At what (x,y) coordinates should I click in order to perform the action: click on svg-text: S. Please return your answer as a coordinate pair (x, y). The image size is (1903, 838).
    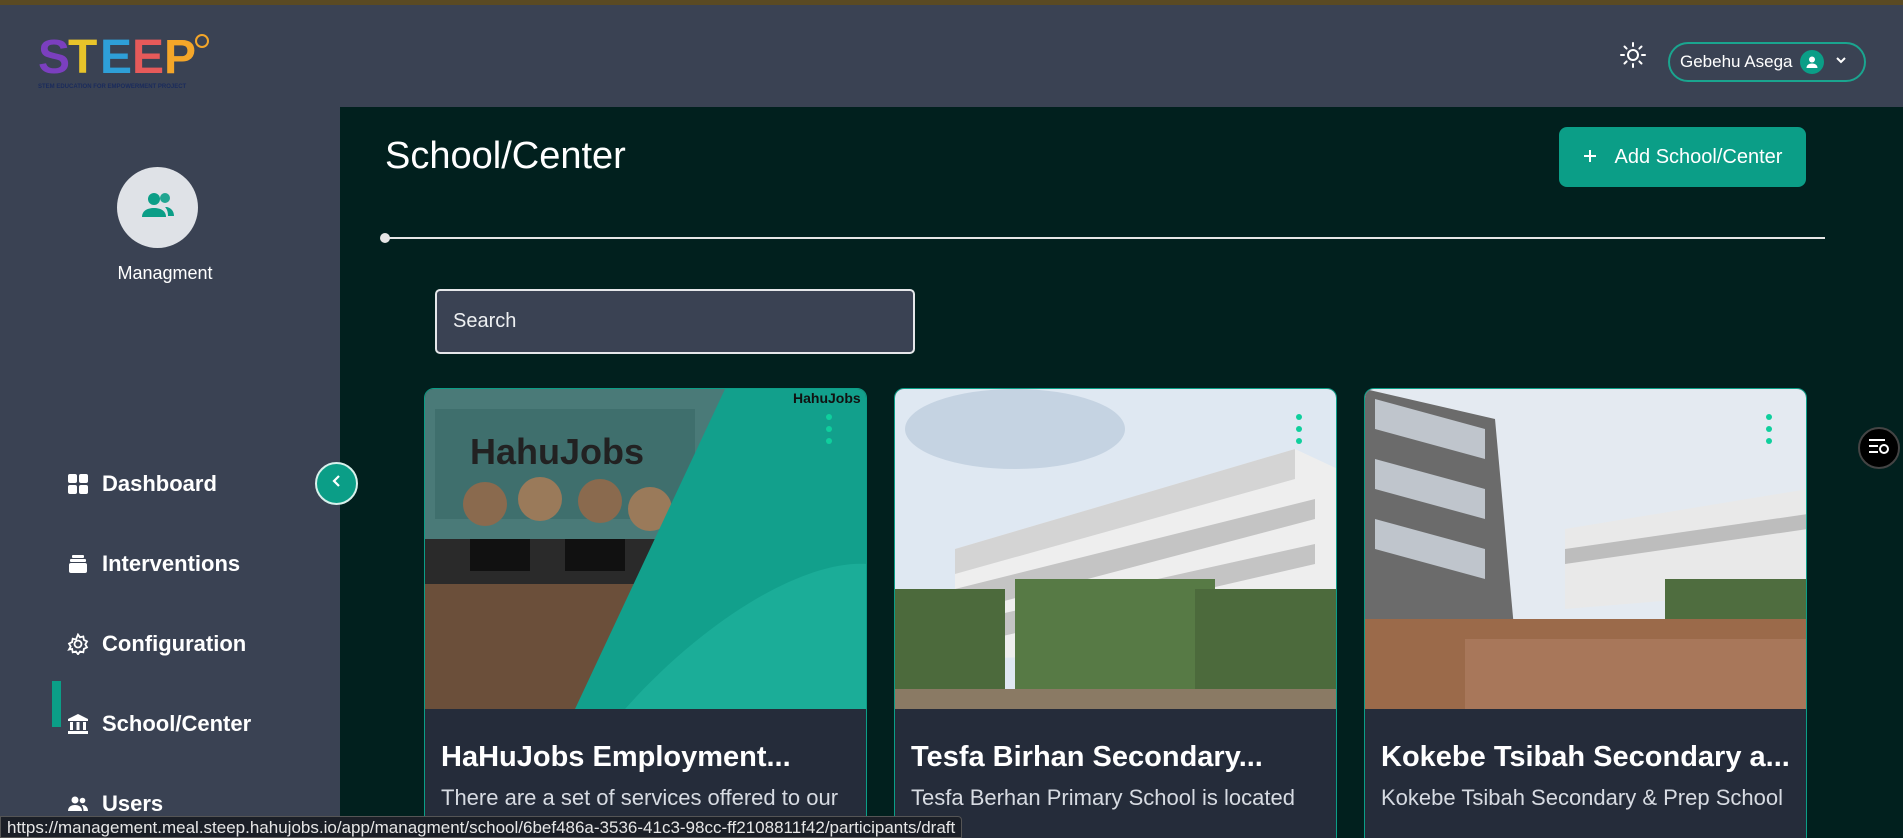
    Looking at the image, I should click on (54, 57).